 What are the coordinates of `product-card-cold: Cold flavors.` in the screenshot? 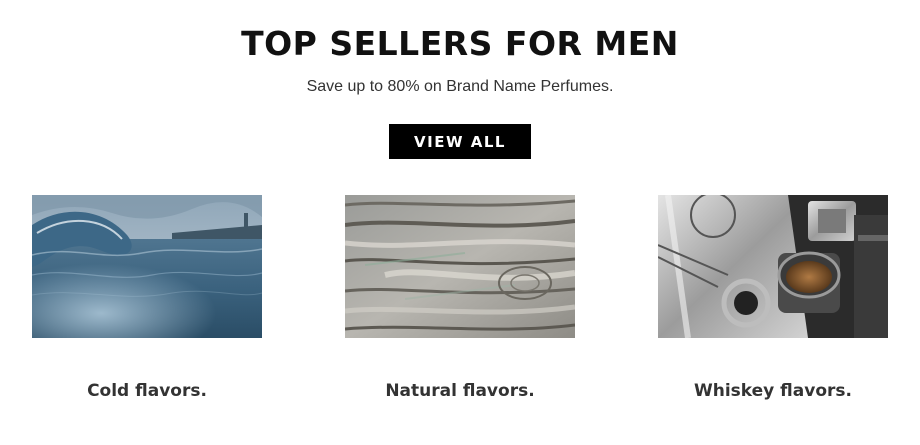 It's located at (147, 298).